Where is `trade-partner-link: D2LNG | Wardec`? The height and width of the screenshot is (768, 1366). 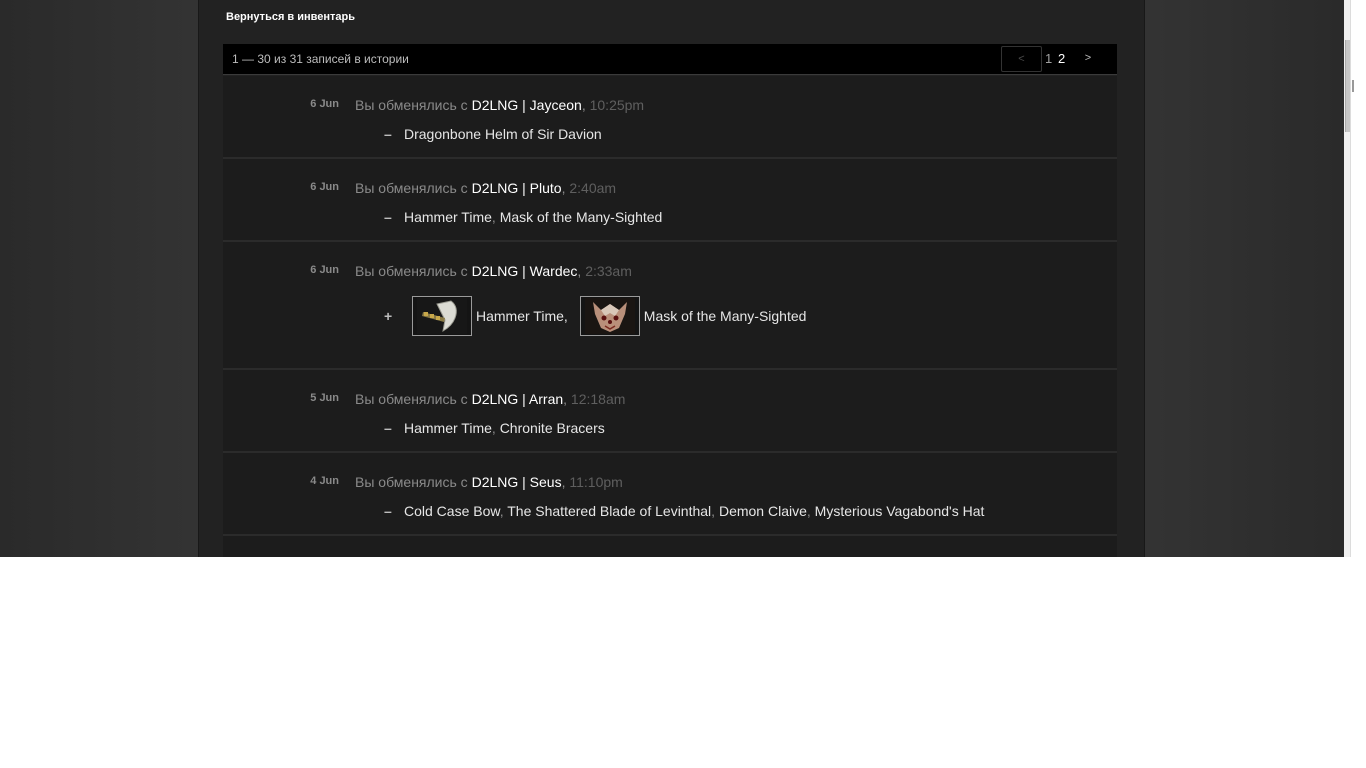 trade-partner-link: D2LNG | Wardec is located at coordinates (525, 271).